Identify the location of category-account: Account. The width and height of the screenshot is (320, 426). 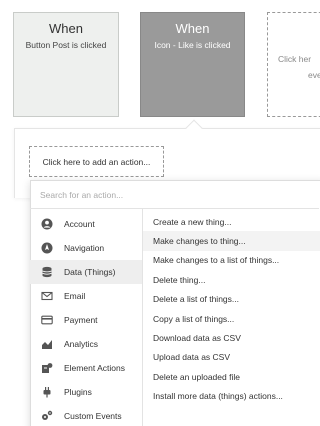
(86, 224).